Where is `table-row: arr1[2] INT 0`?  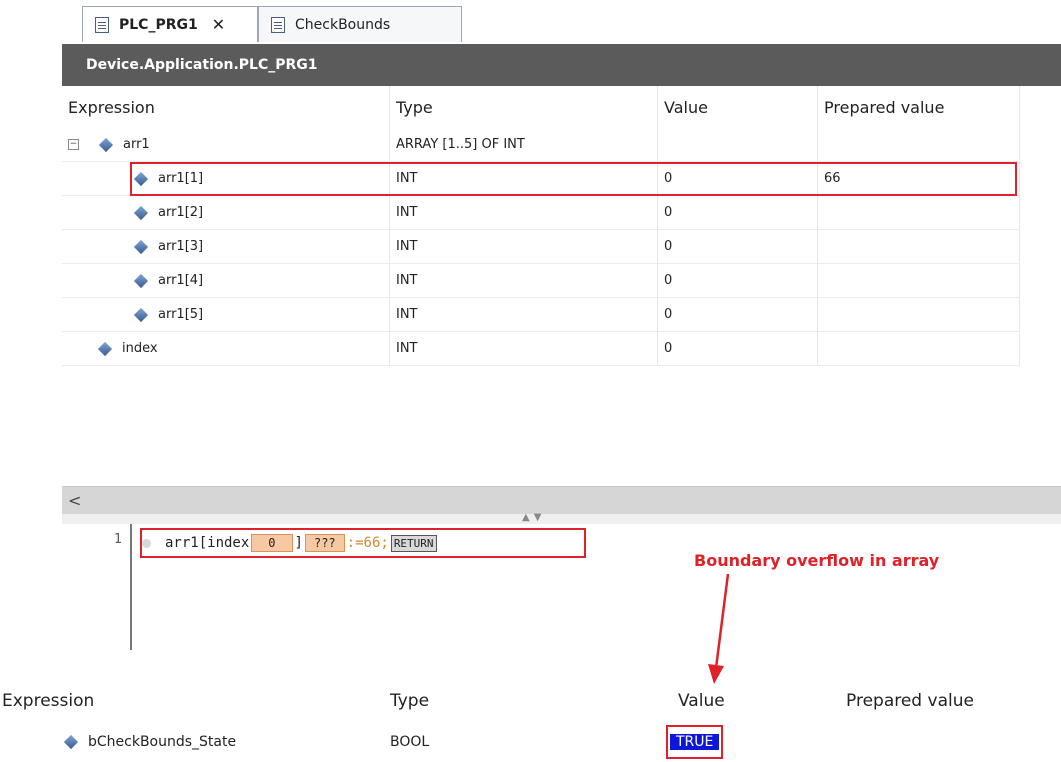 table-row: arr1[2] INT 0 is located at coordinates (541, 213).